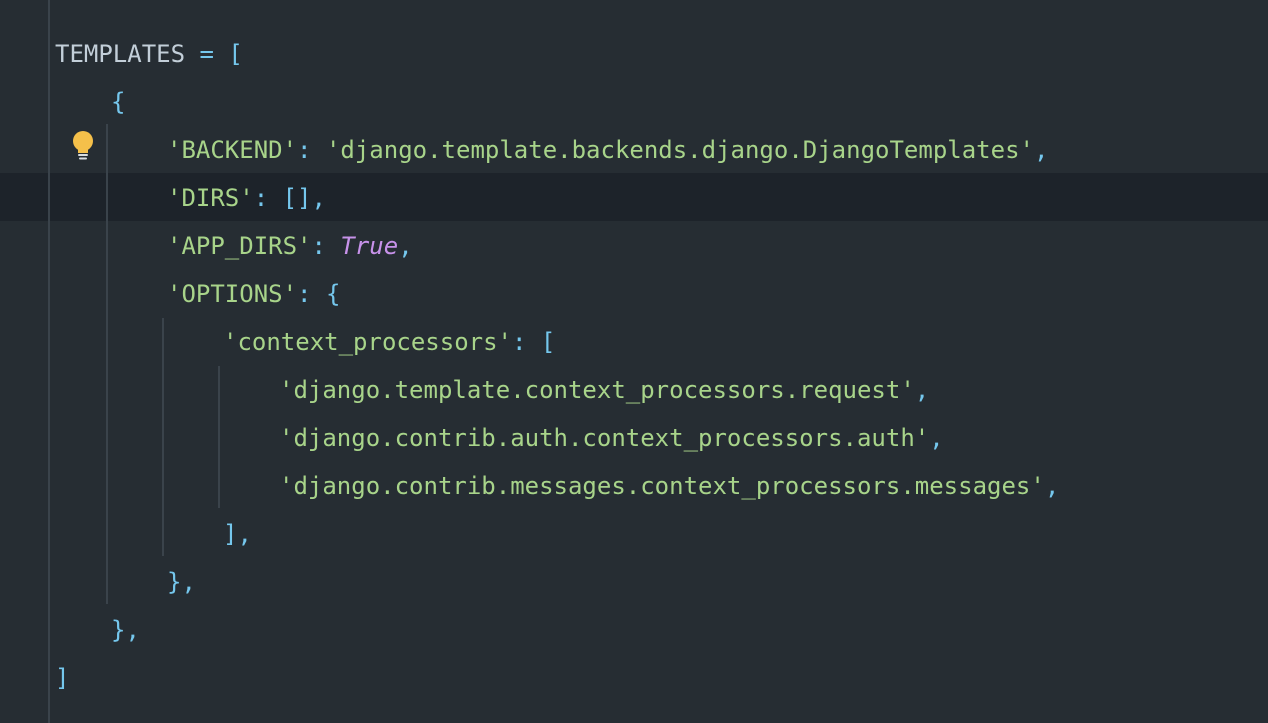 The width and height of the screenshot is (1268, 723). What do you see at coordinates (367, 342) in the screenshot?
I see `code-token: 'context_processors'` at bounding box center [367, 342].